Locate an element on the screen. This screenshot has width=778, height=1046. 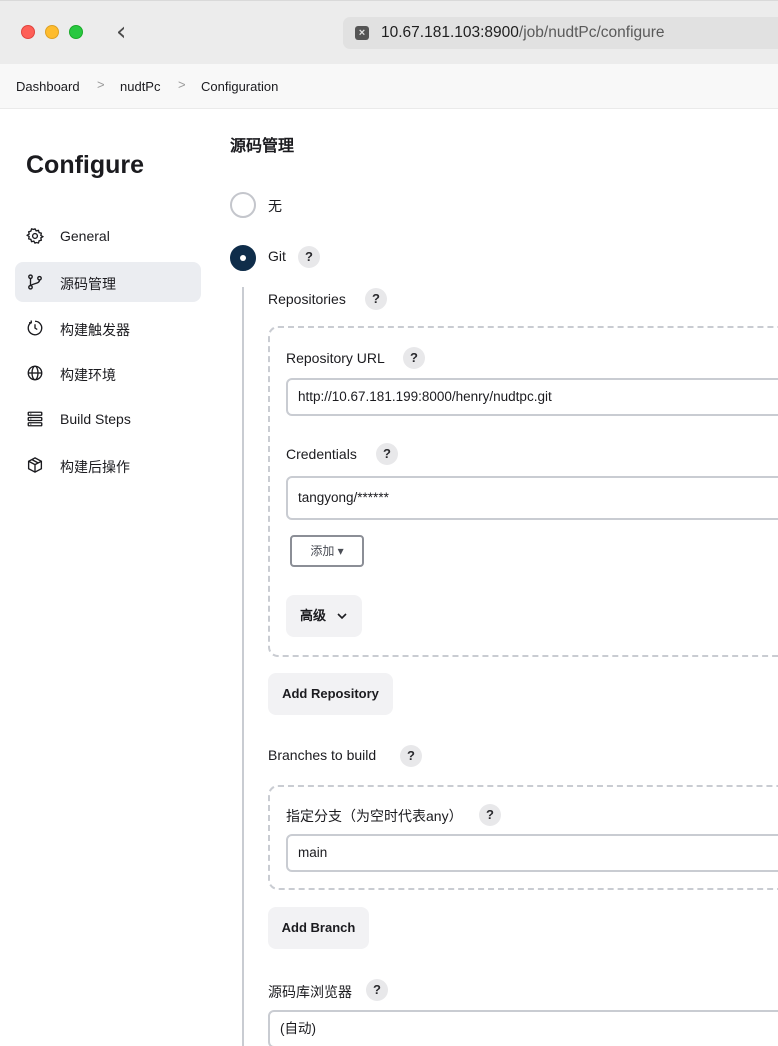
credentials-select: tangyong/****** is located at coordinates (532, 498).